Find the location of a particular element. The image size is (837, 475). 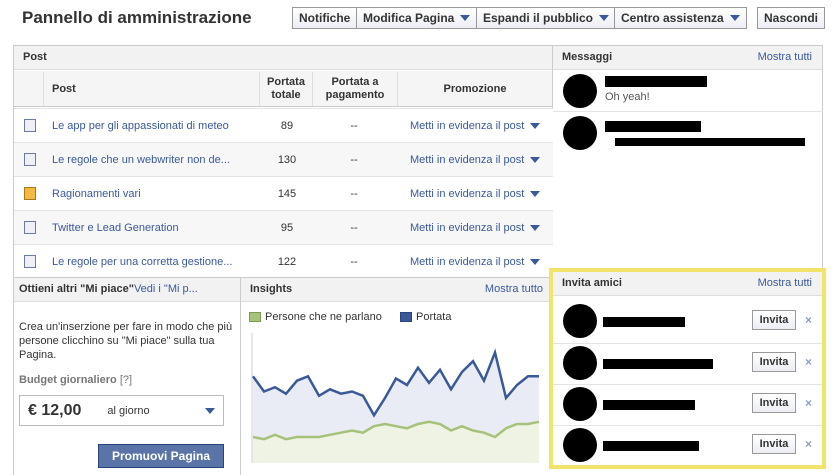

expand-audience-label: Espandi il pubblico is located at coordinates (538, 18).